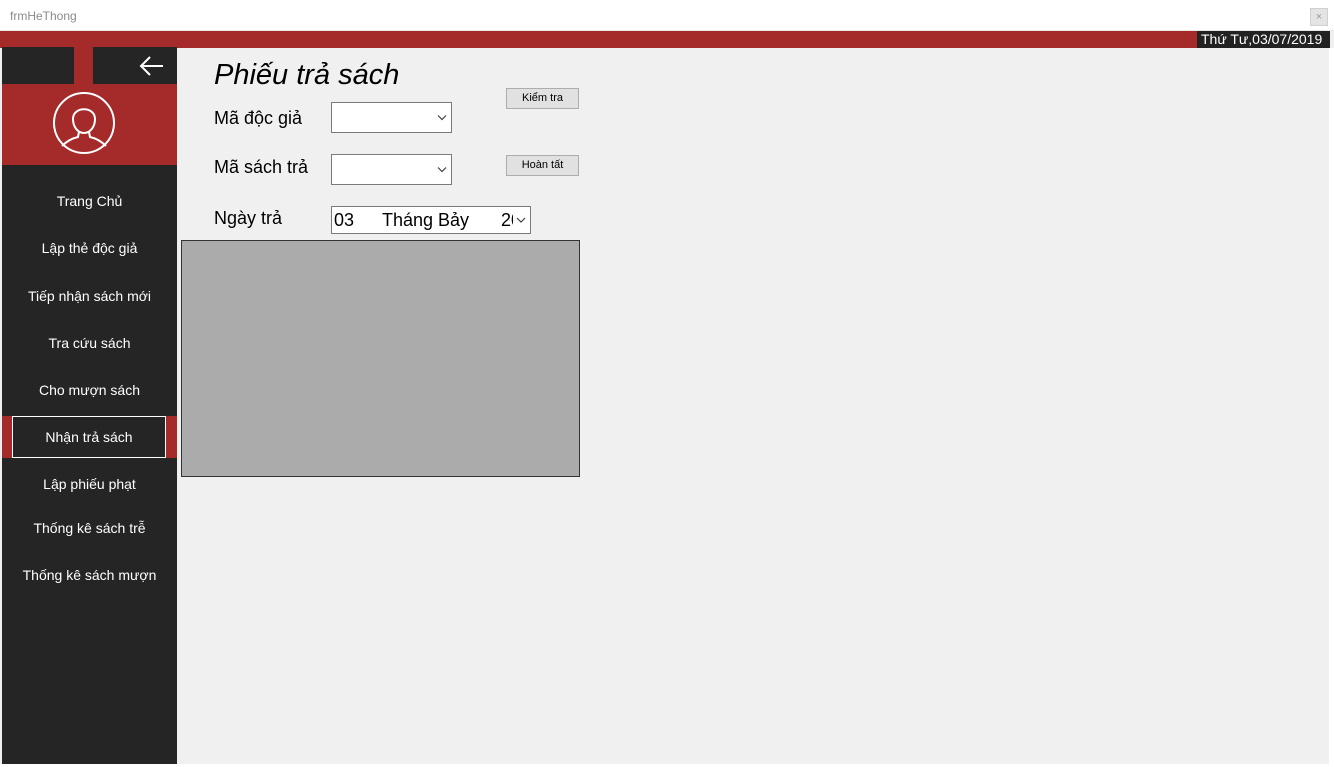  I want to click on book-id-combobox, so click(391, 169).